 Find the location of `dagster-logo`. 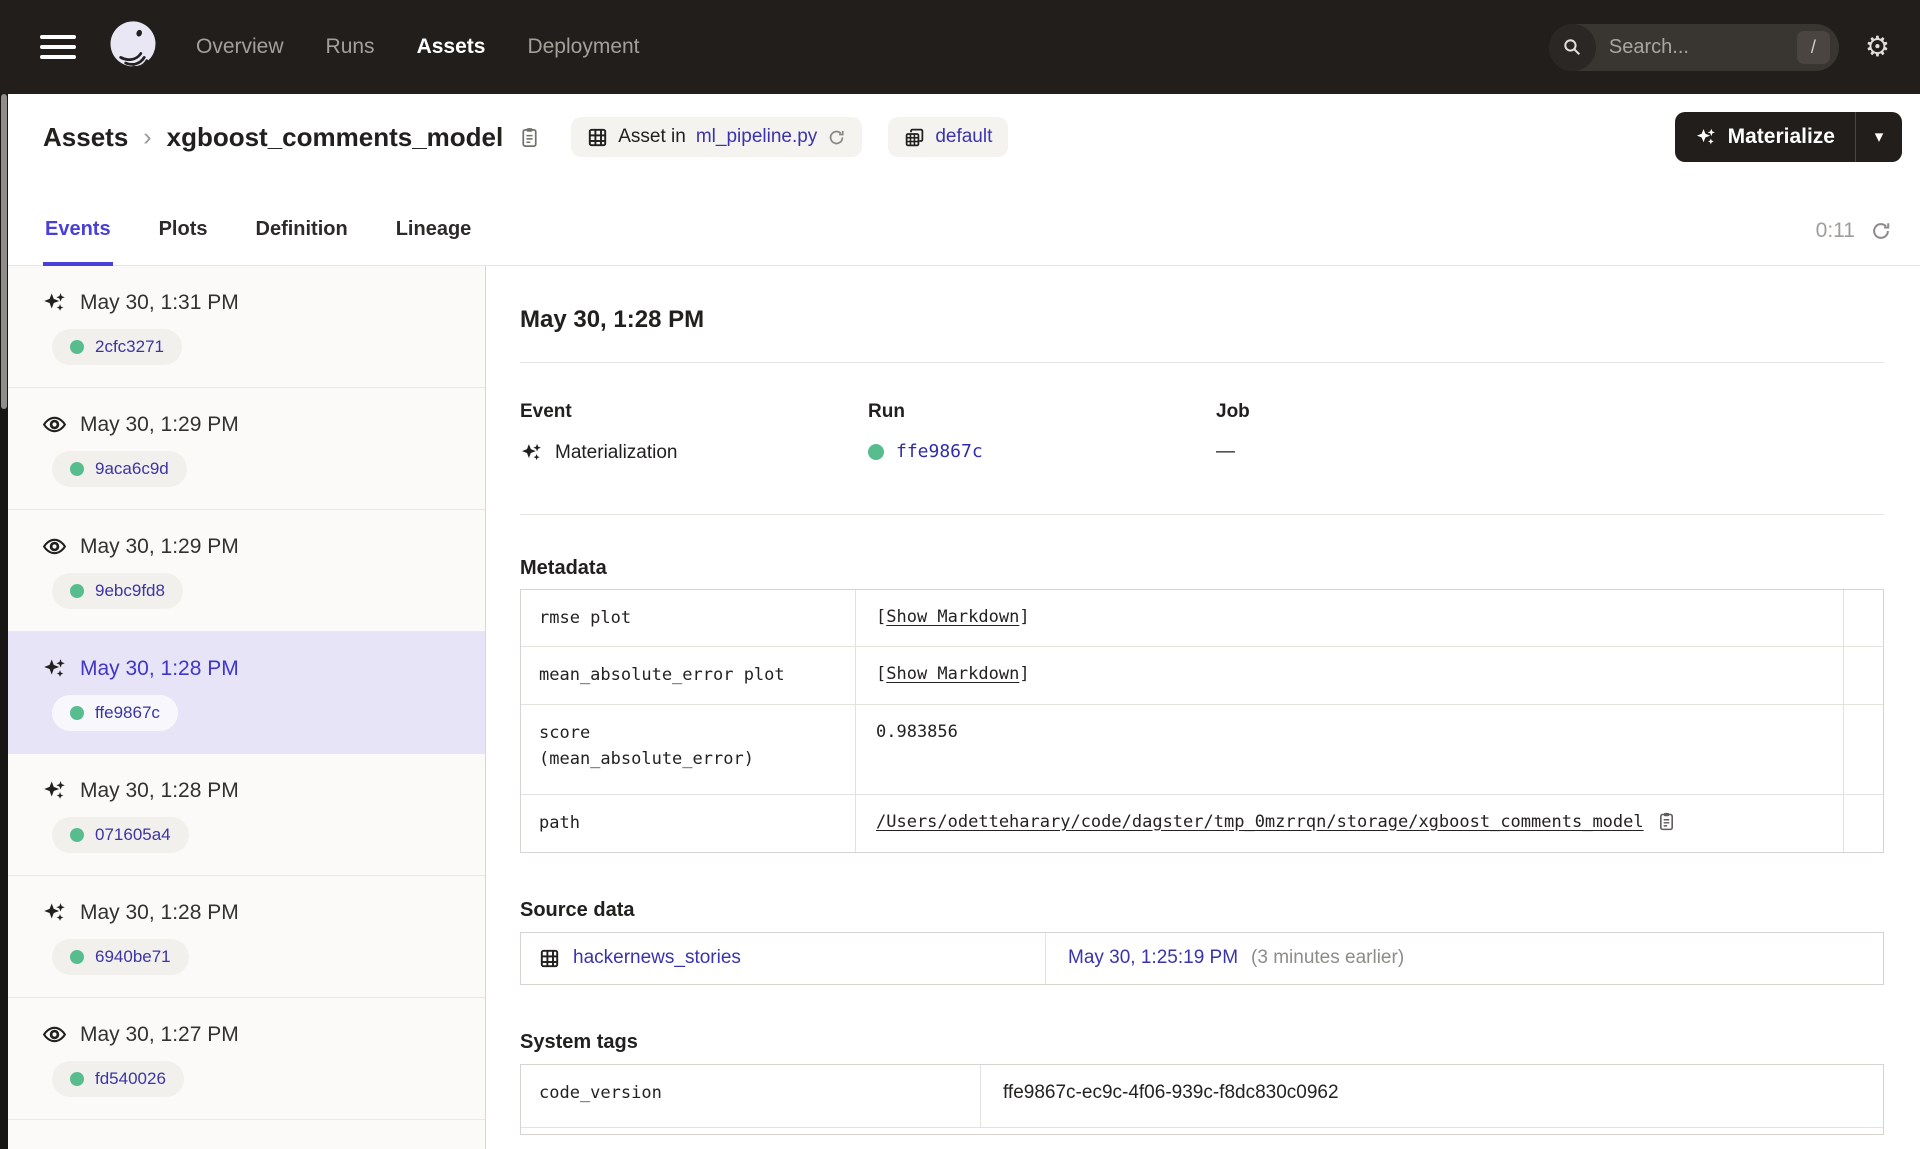

dagster-logo is located at coordinates (133, 47).